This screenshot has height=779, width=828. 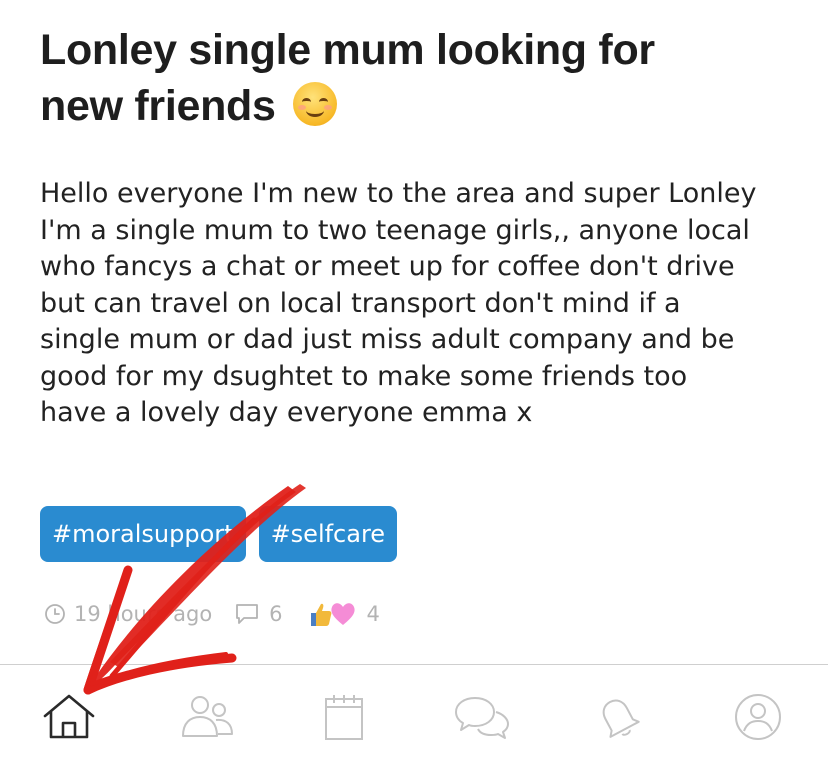 I want to click on post-title-line-1: Lonley single mum looking for, so click(x=347, y=50).